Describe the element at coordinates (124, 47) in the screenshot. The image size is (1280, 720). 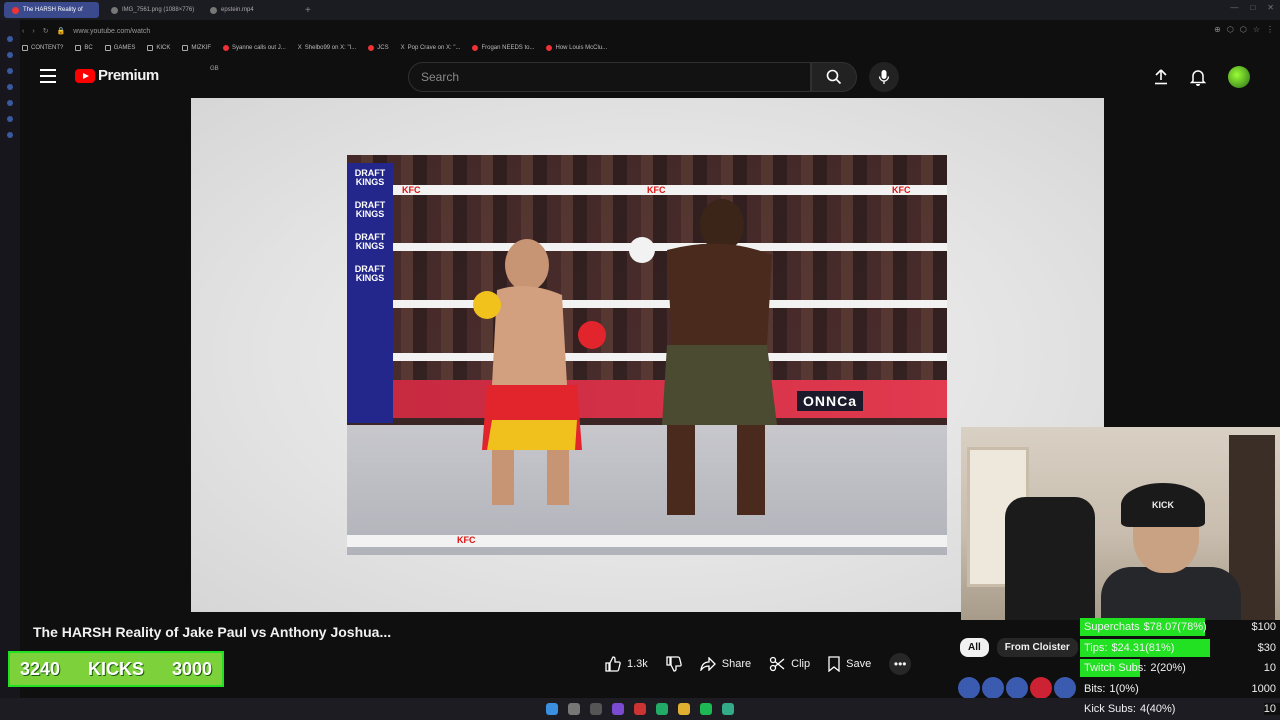
I see `bookmark-label: GAMES` at that location.